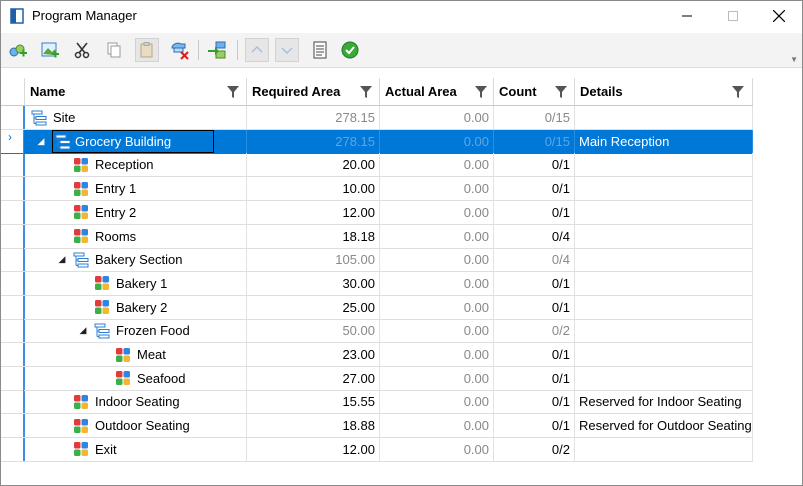 The image size is (803, 486). Describe the element at coordinates (313, 189) in the screenshot. I see `cell-required-area: 10.00` at that location.